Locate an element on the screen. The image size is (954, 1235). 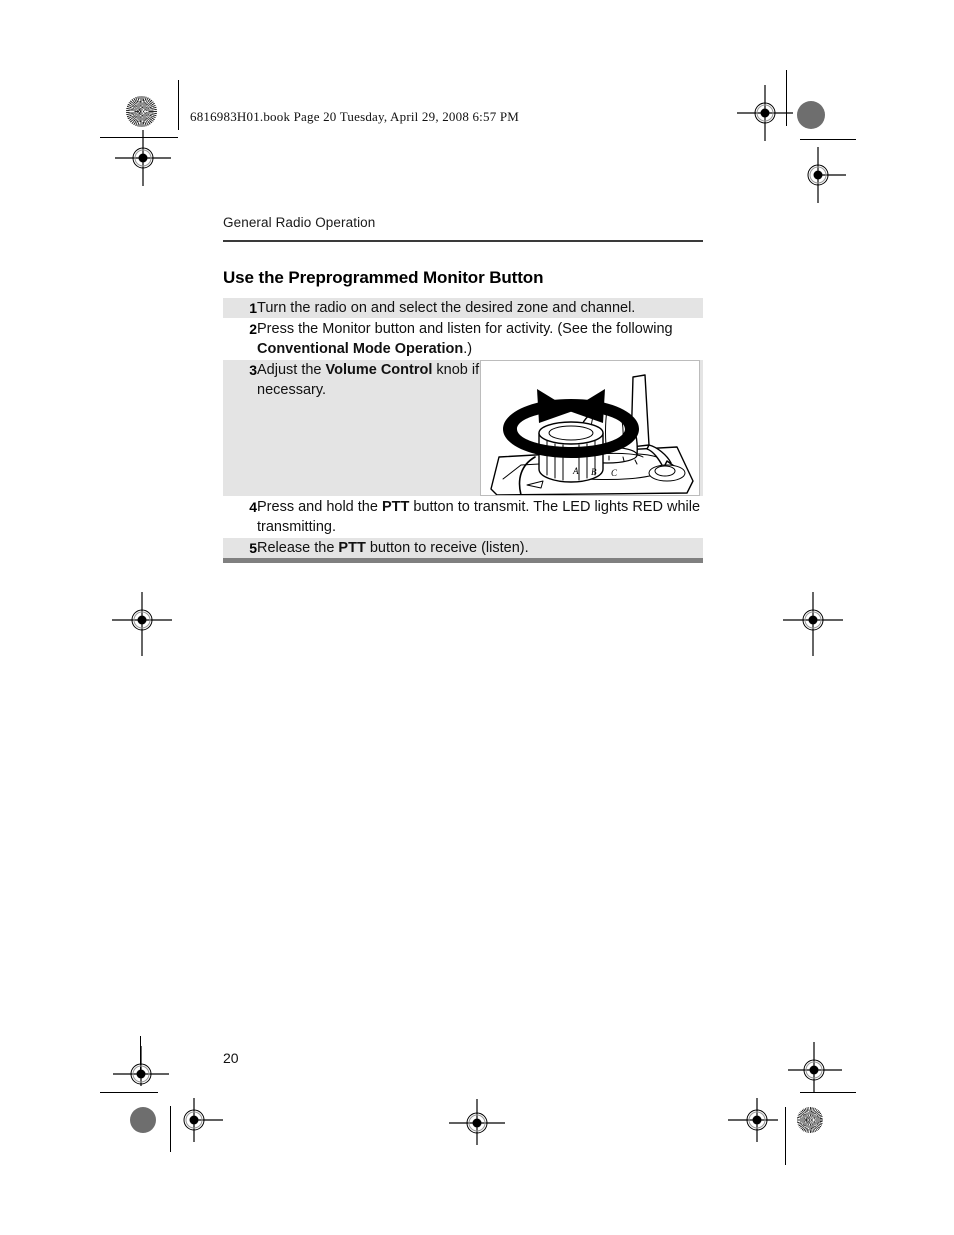
page-title: Use the Preprogrammed Monitor Button is located at coordinates (383, 277).